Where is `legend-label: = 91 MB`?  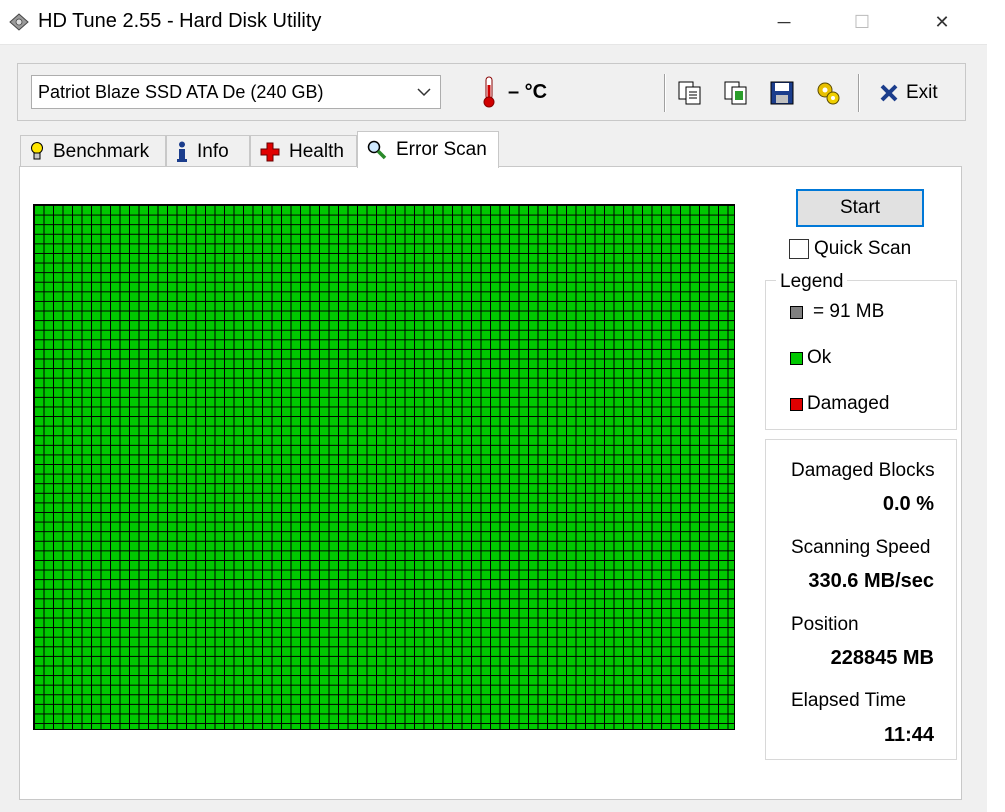
legend-label: = 91 MB is located at coordinates (849, 311).